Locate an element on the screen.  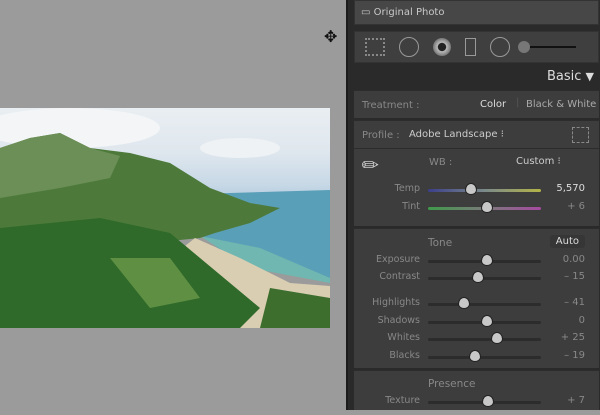
slider-value: – 41 is located at coordinates (560, 302).